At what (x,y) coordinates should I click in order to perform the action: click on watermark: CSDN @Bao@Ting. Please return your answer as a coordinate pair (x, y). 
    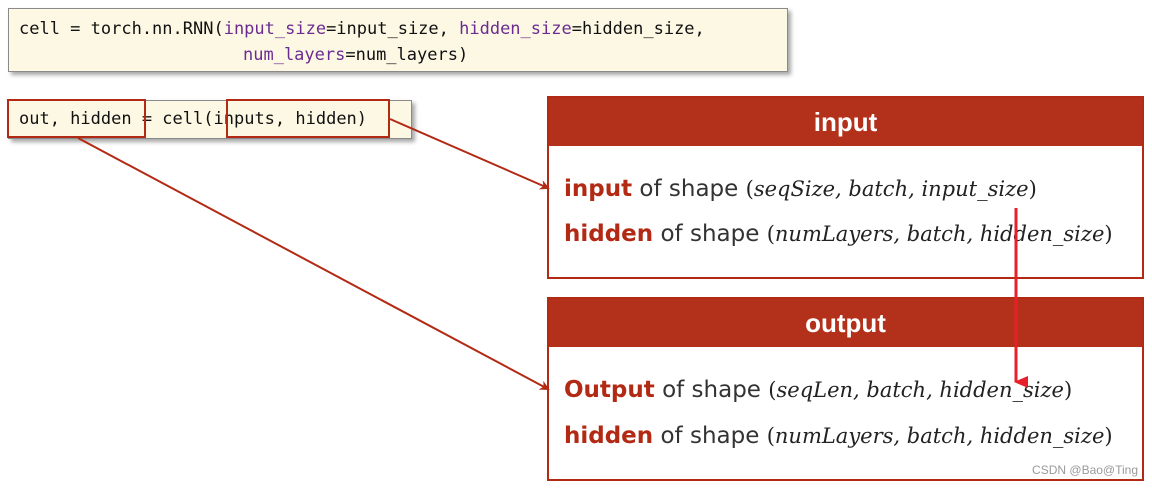
    Looking at the image, I should click on (1085, 470).